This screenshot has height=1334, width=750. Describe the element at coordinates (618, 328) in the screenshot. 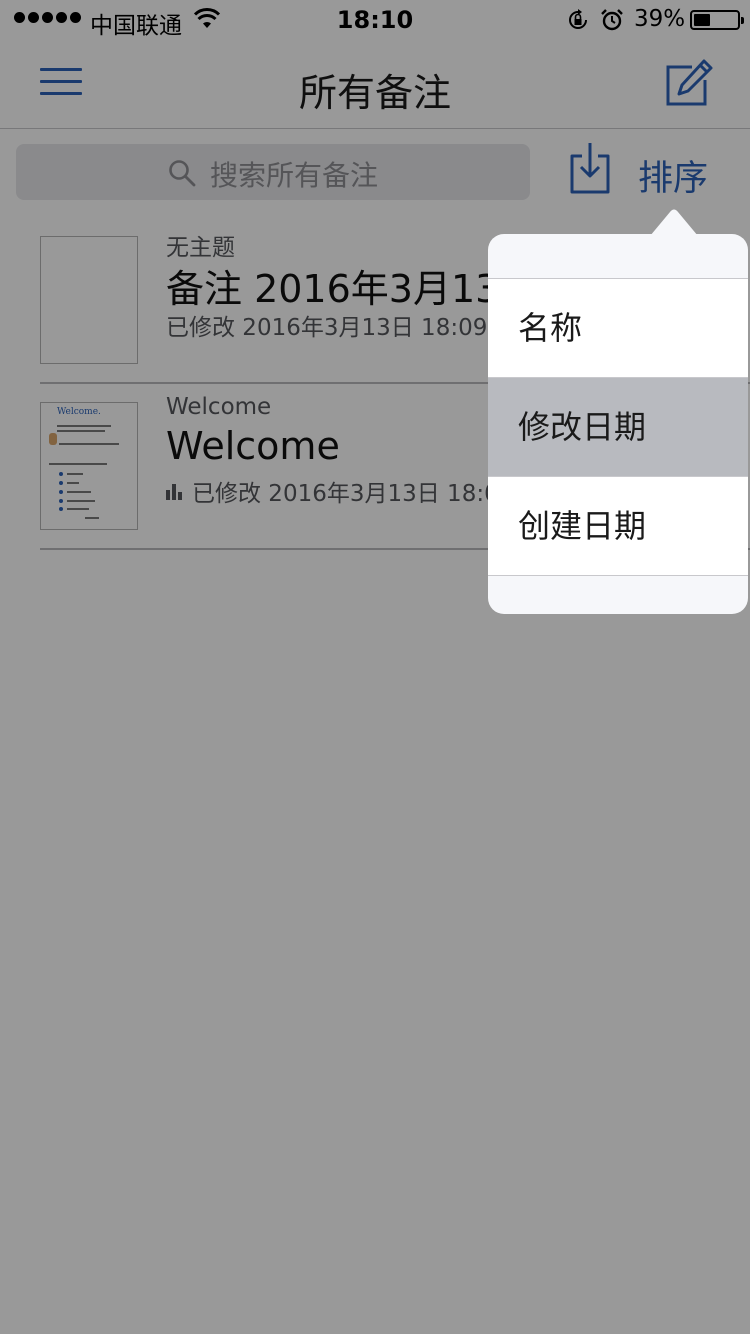

I see `sort-option-name: 名称` at that location.